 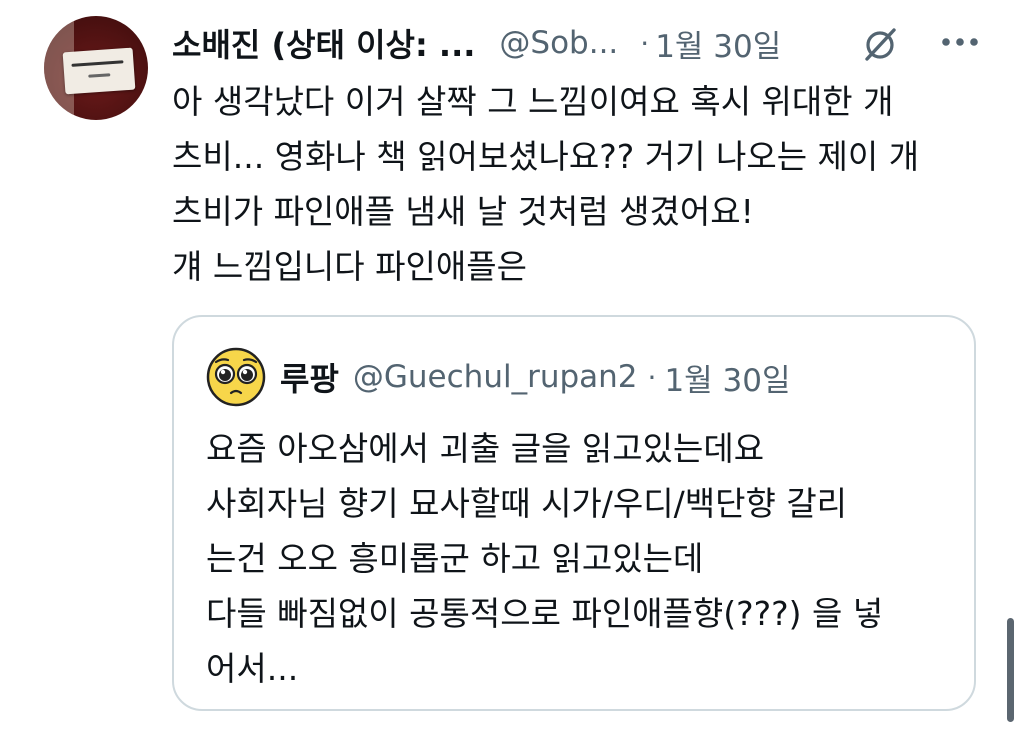 I want to click on author-avatar, so click(x=96, y=68).